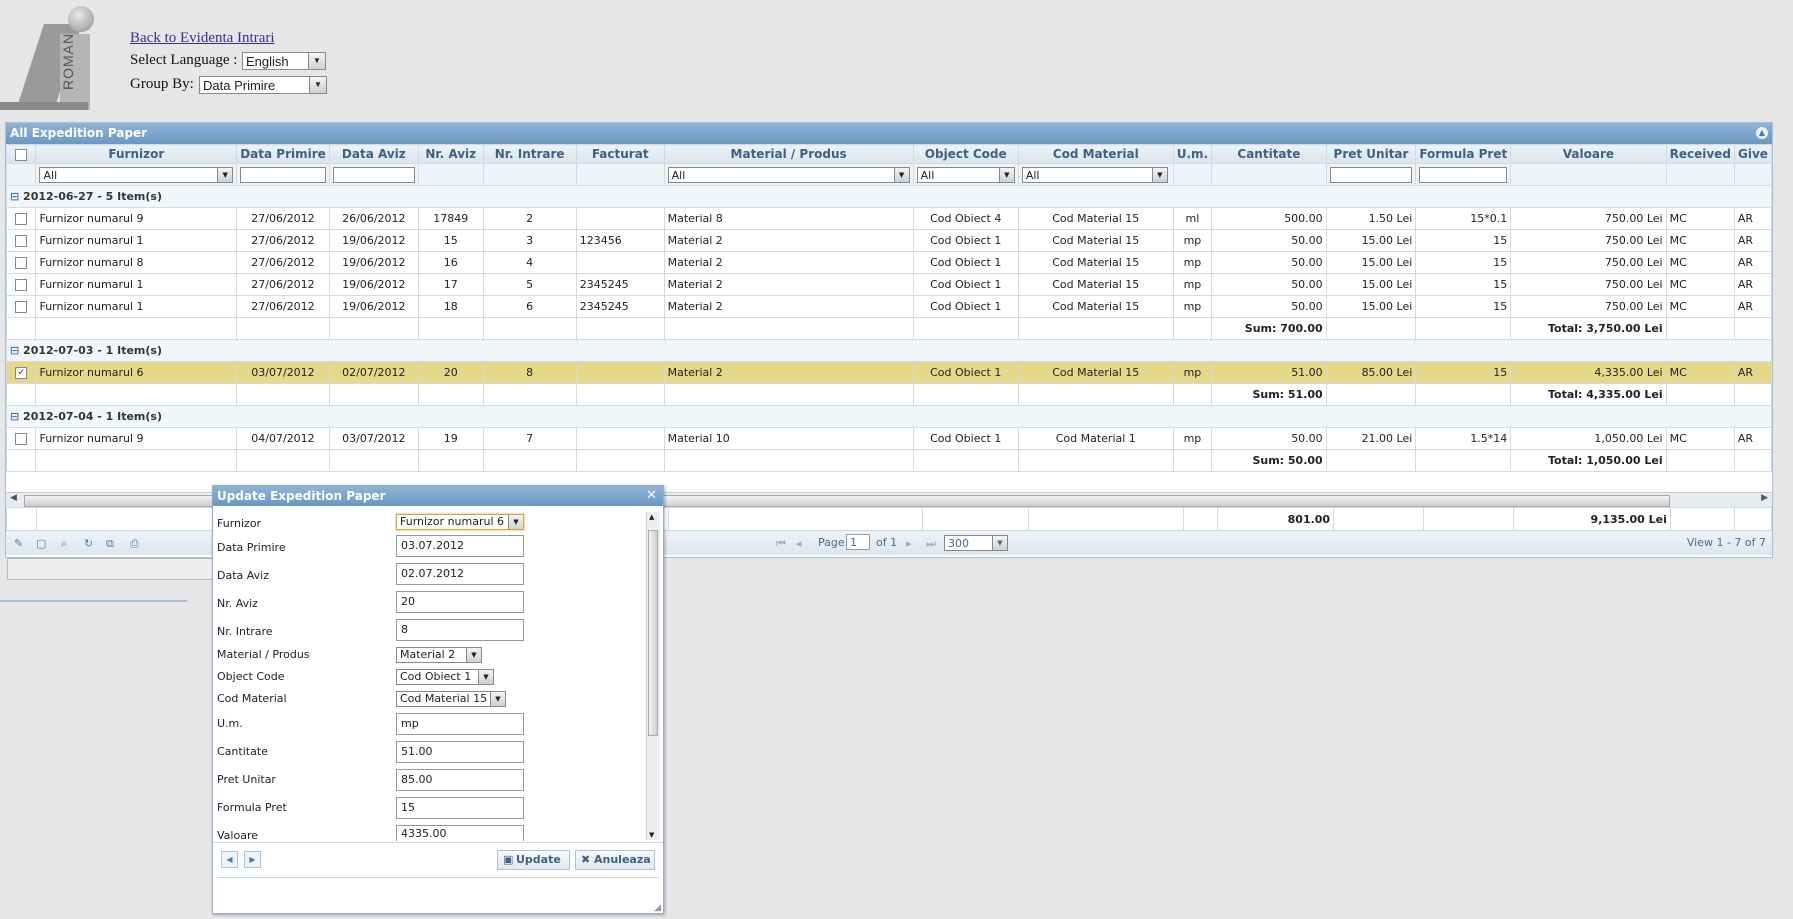 The width and height of the screenshot is (1793, 919). I want to click on print-icon: ⎙, so click(134, 544).